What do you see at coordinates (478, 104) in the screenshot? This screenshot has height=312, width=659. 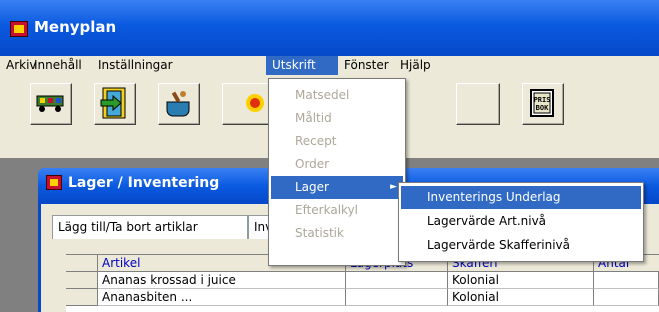 I see `blank-toolbar-button` at bounding box center [478, 104].